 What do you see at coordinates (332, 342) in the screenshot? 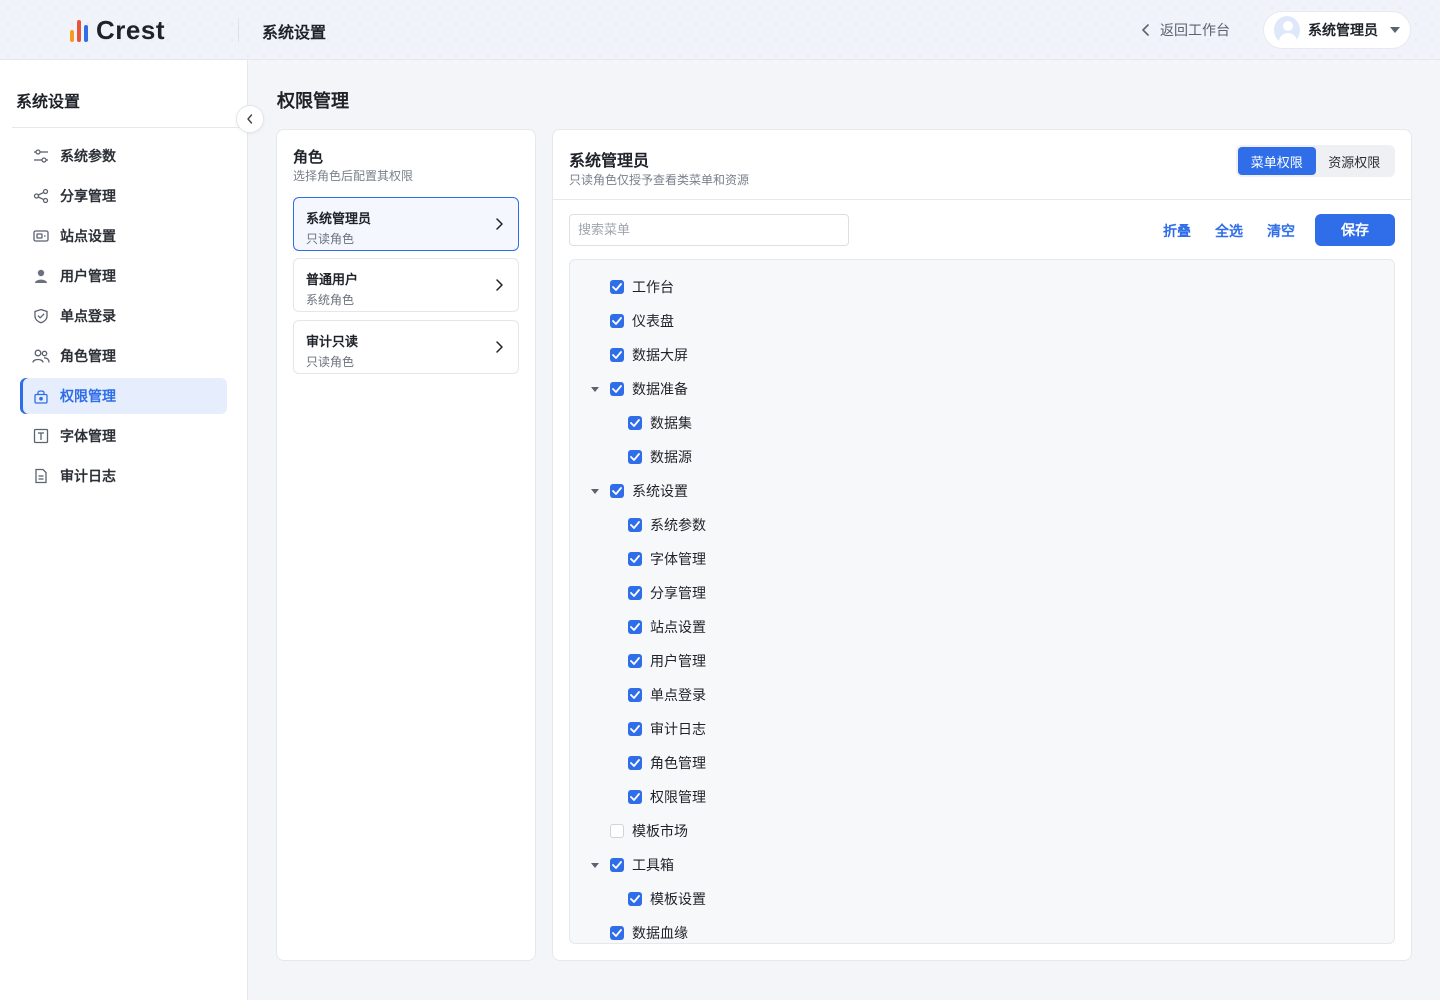
I see `role-name: 审计只读` at bounding box center [332, 342].